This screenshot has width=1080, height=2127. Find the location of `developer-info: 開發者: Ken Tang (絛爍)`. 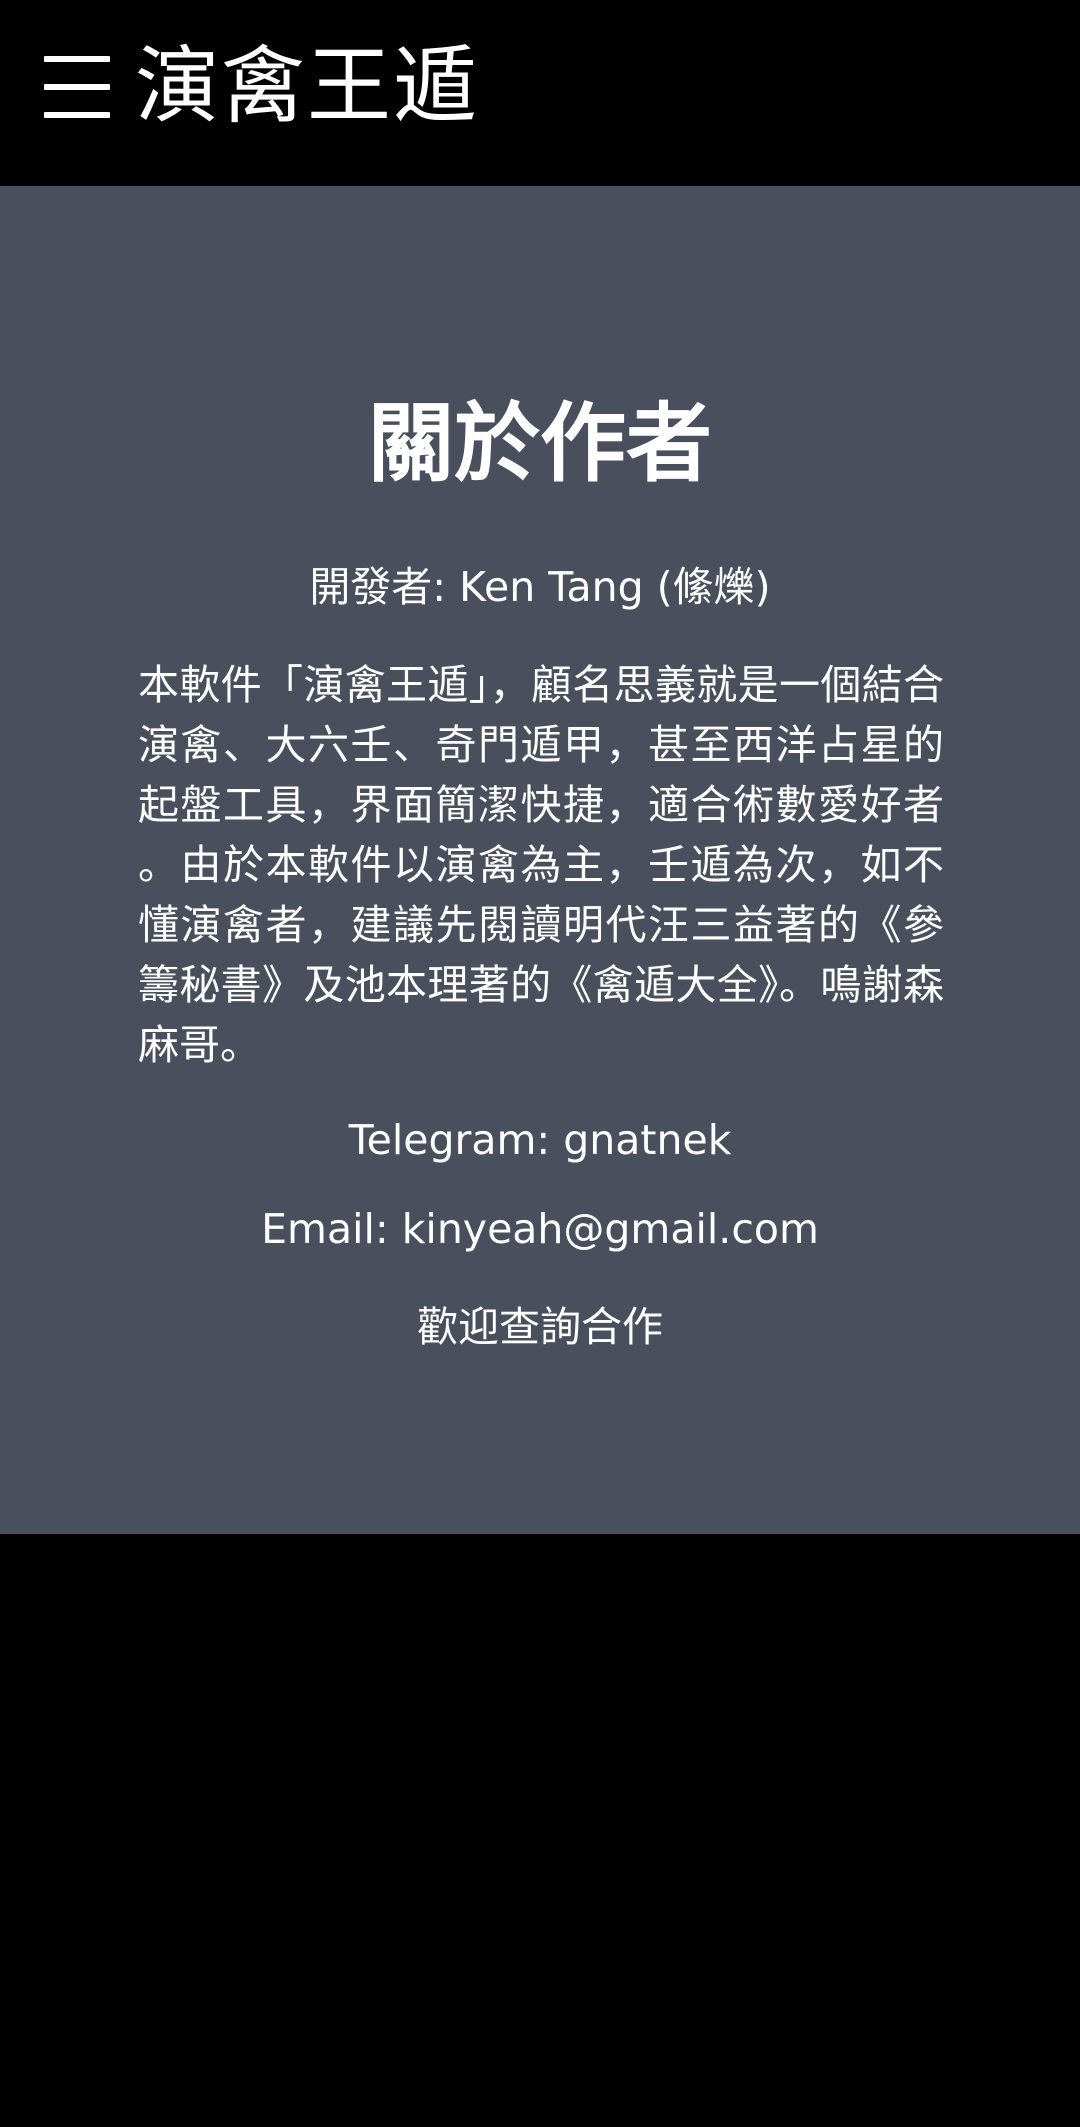

developer-info: 開發者: Ken Tang (絛爍) is located at coordinates (540, 587).